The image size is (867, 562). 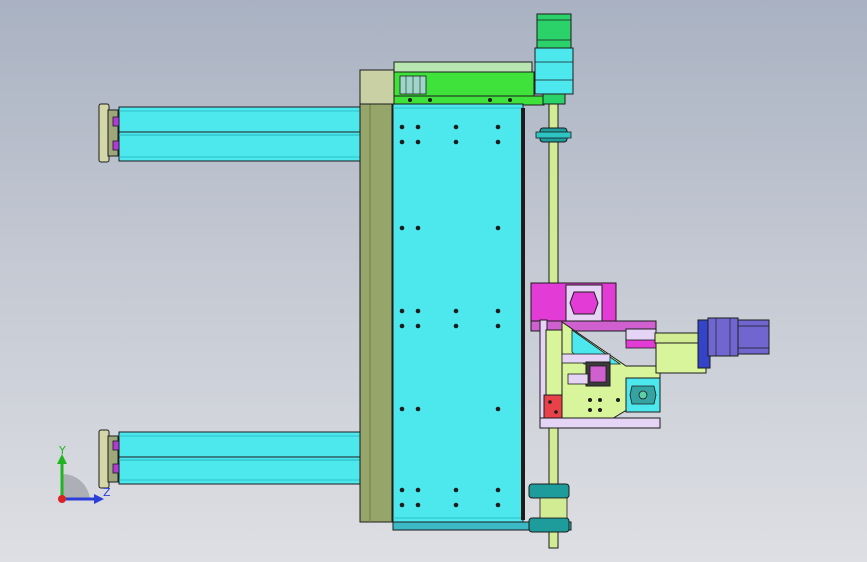 What do you see at coordinates (469, 83) in the screenshot?
I see `top-carriage` at bounding box center [469, 83].